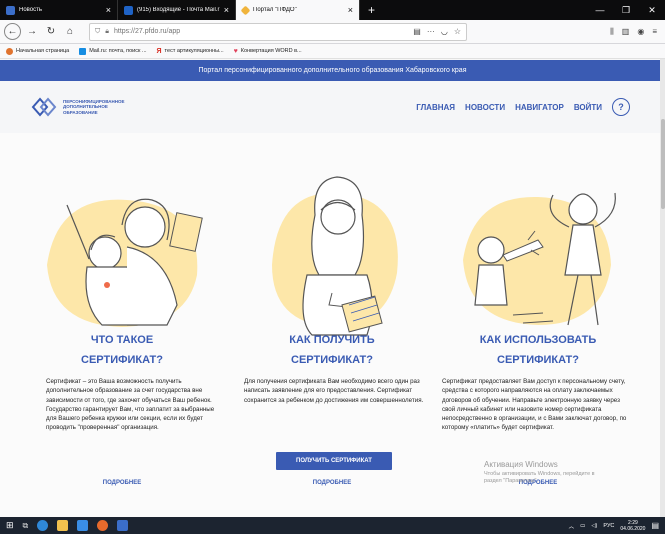  I want to click on column-title: КАК ИСПОЛЬЗОВАТЬ СЕРТИФИКАТ?, so click(538, 350).